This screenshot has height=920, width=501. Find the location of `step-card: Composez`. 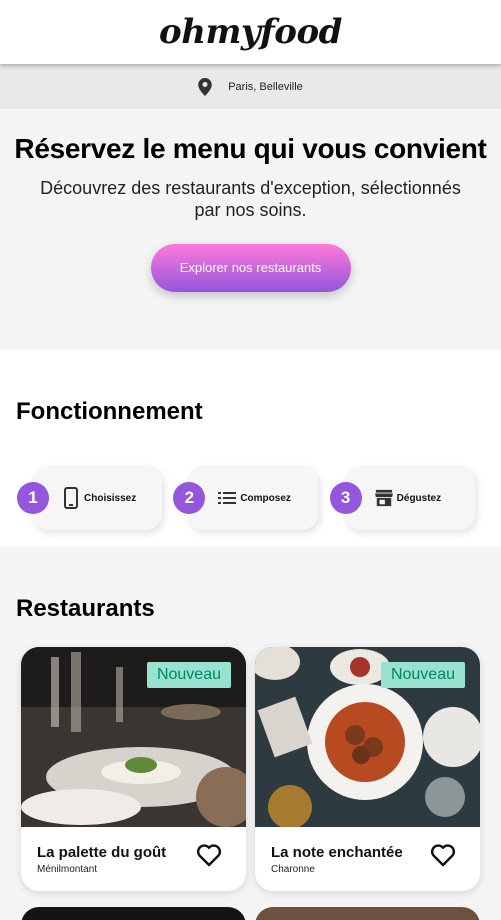

step-card: Composez is located at coordinates (253, 498).